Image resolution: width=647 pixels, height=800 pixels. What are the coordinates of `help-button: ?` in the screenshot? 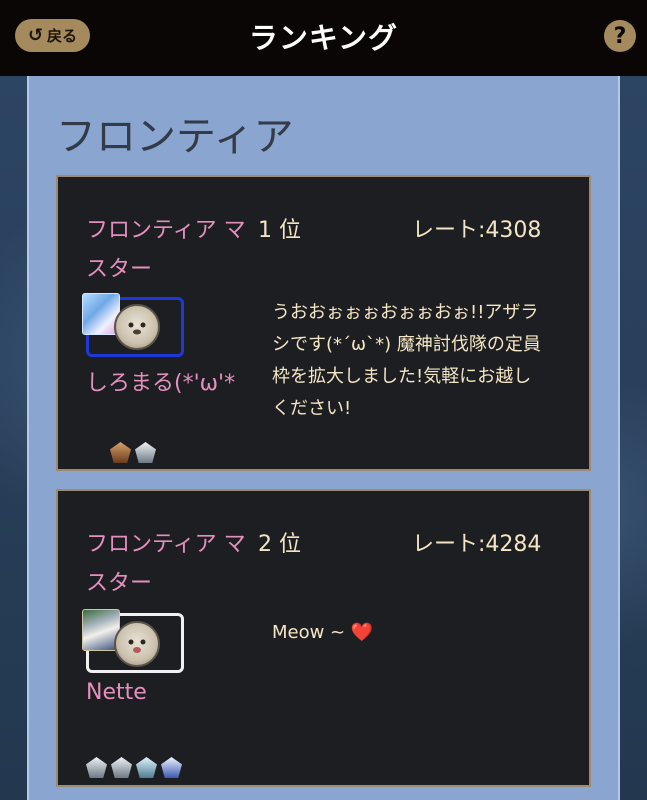 It's located at (620, 36).